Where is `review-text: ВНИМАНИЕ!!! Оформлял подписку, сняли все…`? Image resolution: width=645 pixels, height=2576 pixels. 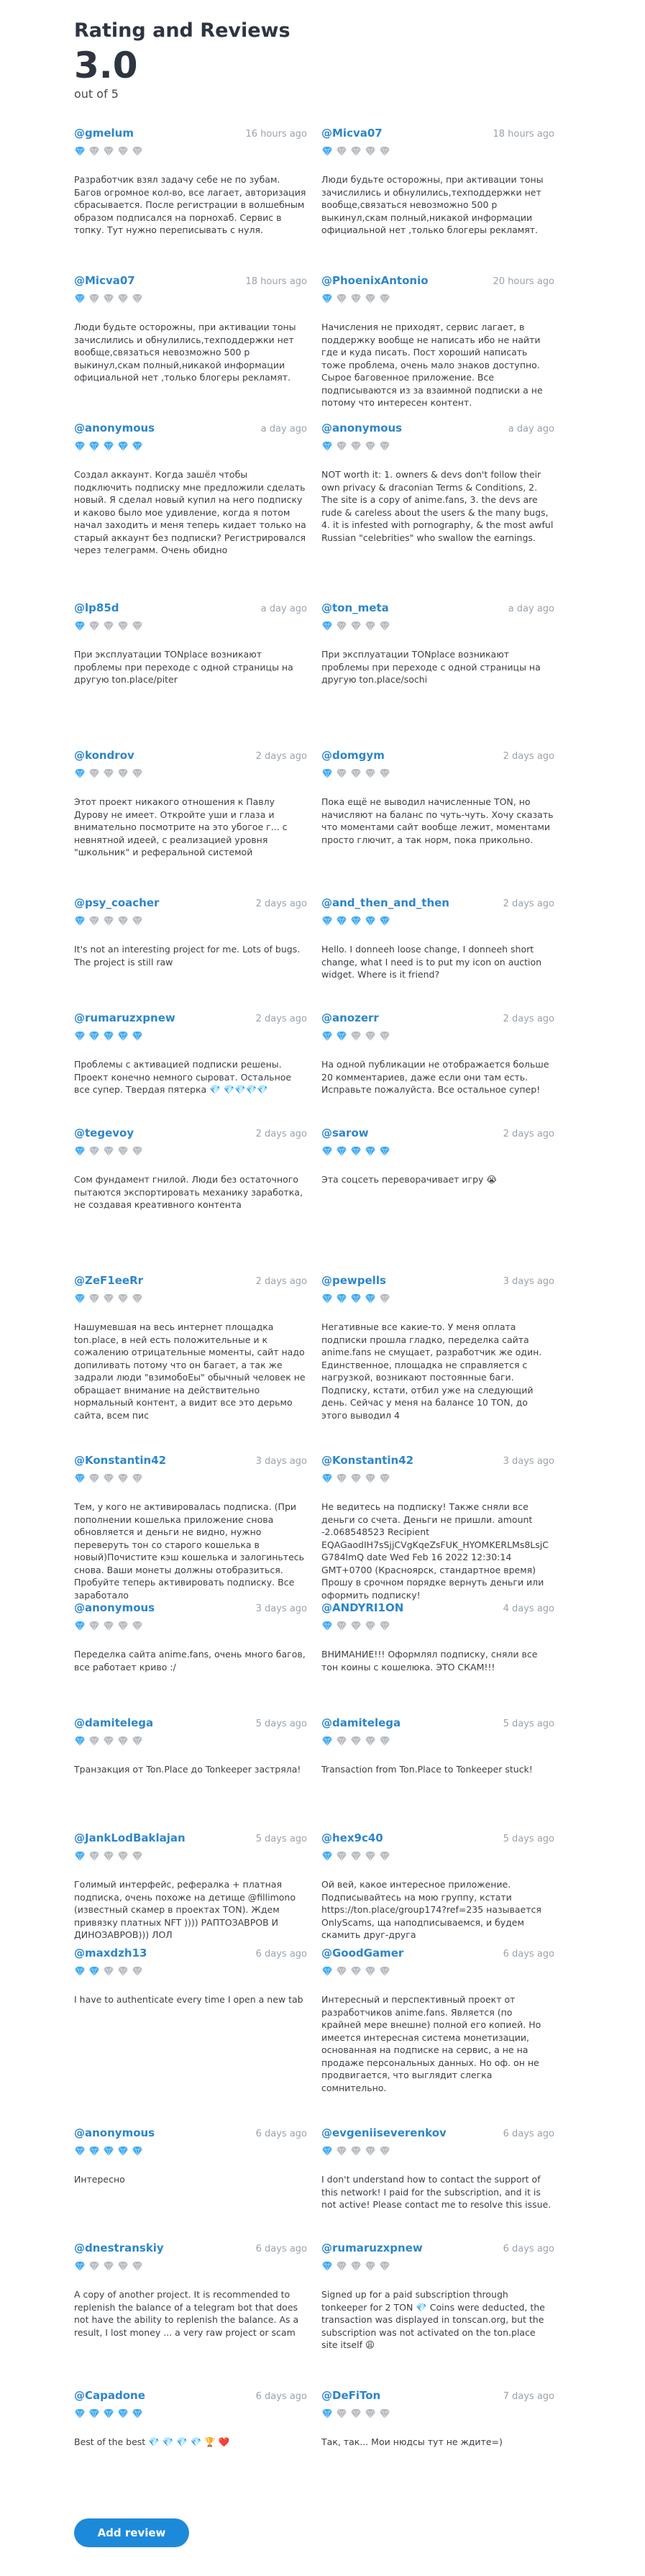 review-text: ВНИМАНИЕ!!! Оформлял подписку, сняли все… is located at coordinates (429, 1660).